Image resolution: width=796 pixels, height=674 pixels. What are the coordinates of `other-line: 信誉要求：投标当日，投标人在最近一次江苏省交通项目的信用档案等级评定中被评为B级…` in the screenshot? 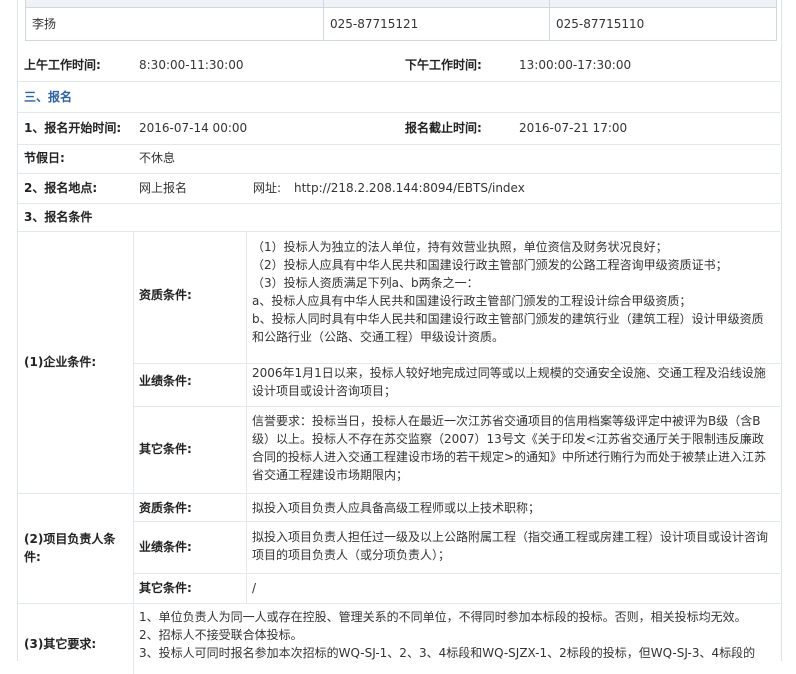 It's located at (506, 421).